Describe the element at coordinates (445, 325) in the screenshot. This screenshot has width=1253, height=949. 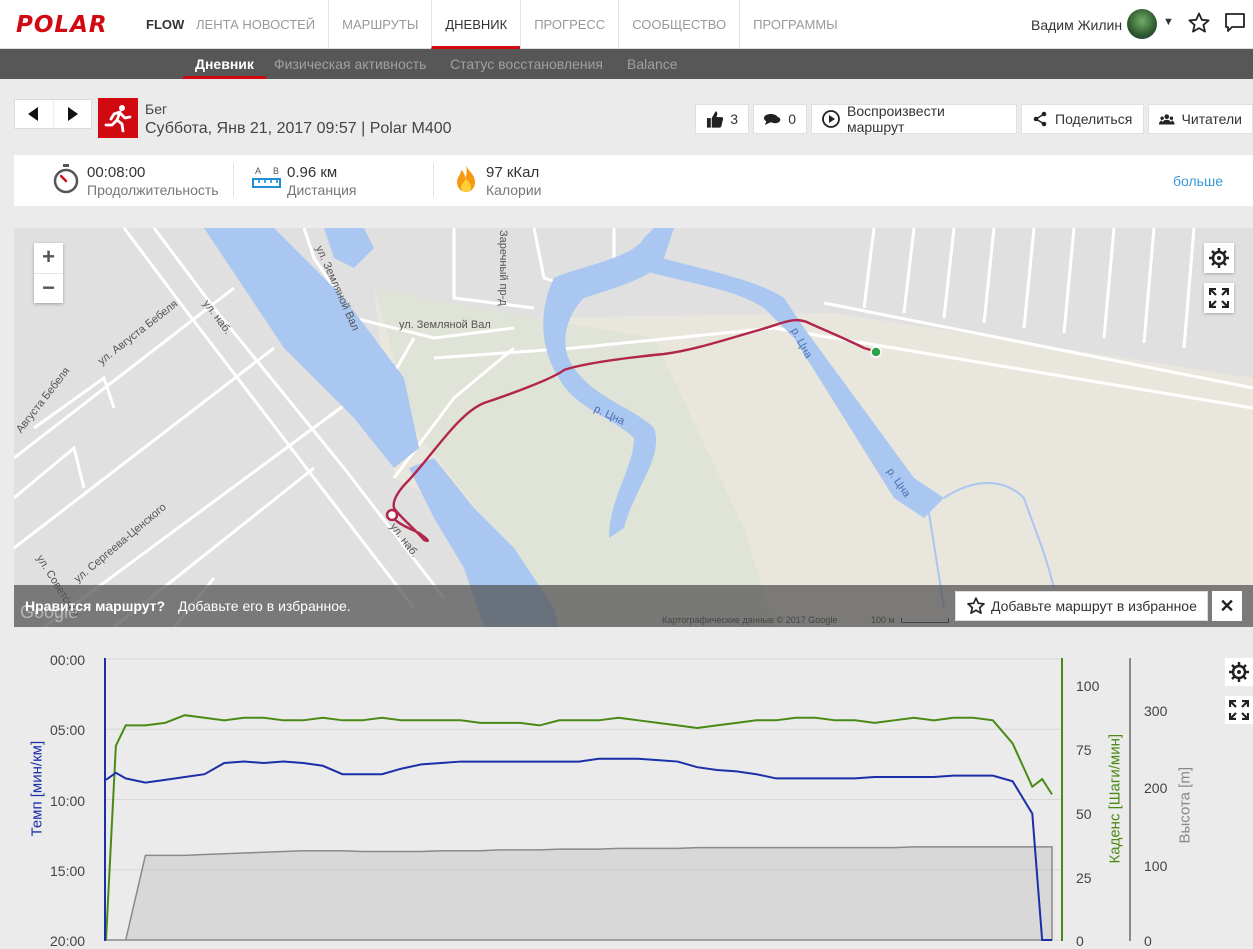
I see `map-label: ул. Земляной Вал` at that location.